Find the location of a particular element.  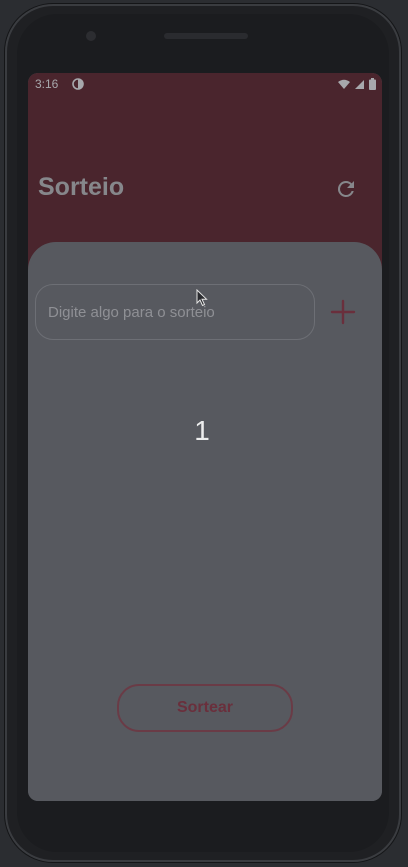

status-time: 3:16 is located at coordinates (47, 84).